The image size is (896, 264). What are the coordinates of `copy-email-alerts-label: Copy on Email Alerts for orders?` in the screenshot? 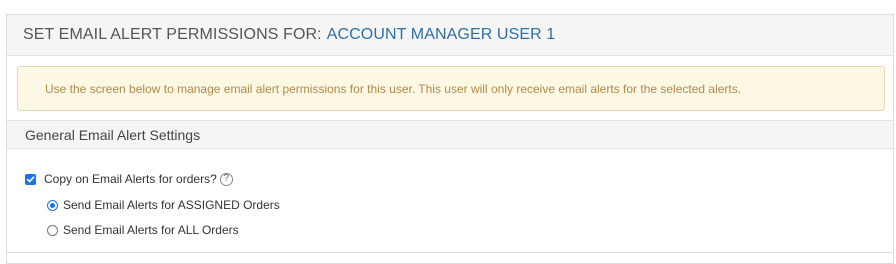 It's located at (130, 179).